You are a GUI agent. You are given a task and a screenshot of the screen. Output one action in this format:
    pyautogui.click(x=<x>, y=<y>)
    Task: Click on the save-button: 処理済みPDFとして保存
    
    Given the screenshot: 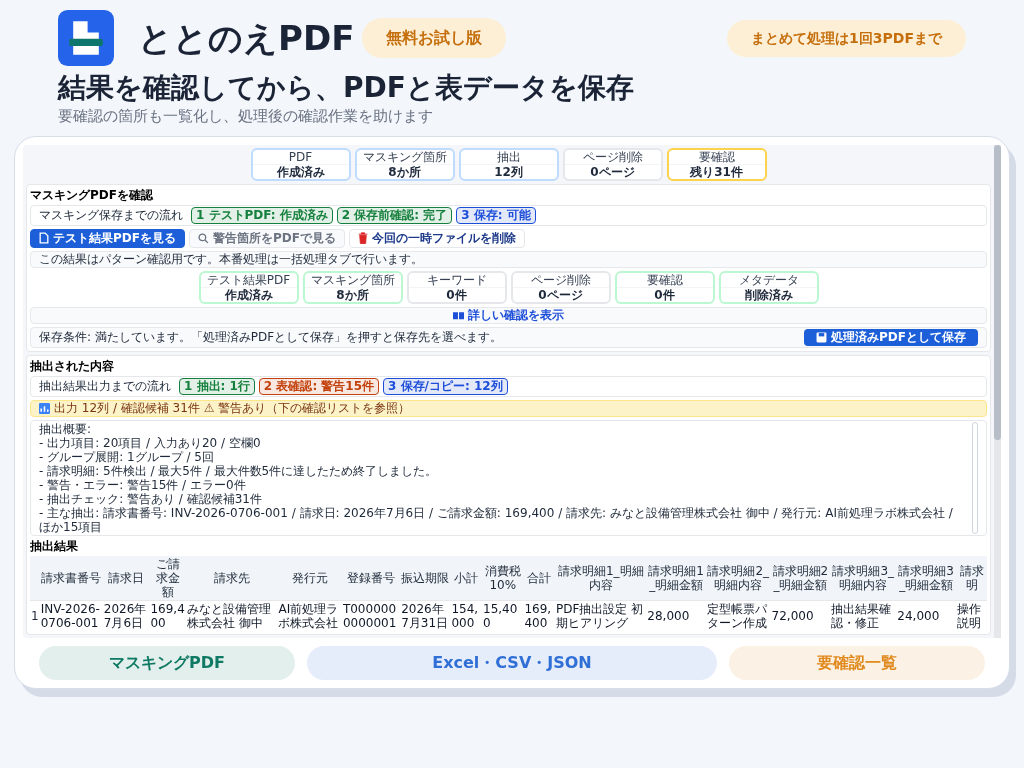 What is the action you would take?
    pyautogui.click(x=891, y=337)
    